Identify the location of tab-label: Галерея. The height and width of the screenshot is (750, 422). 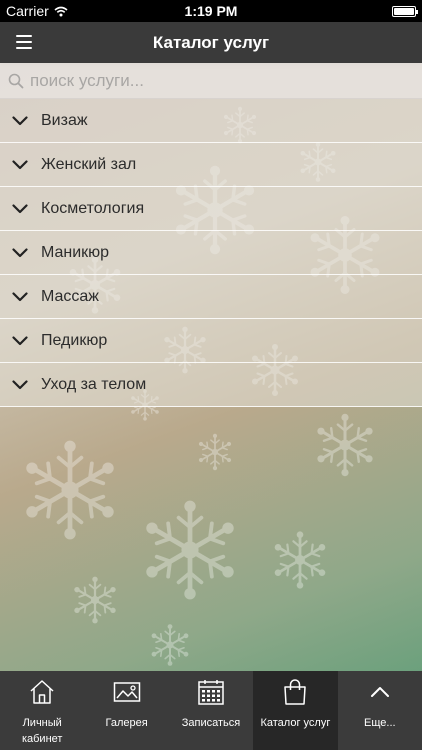
(126, 723).